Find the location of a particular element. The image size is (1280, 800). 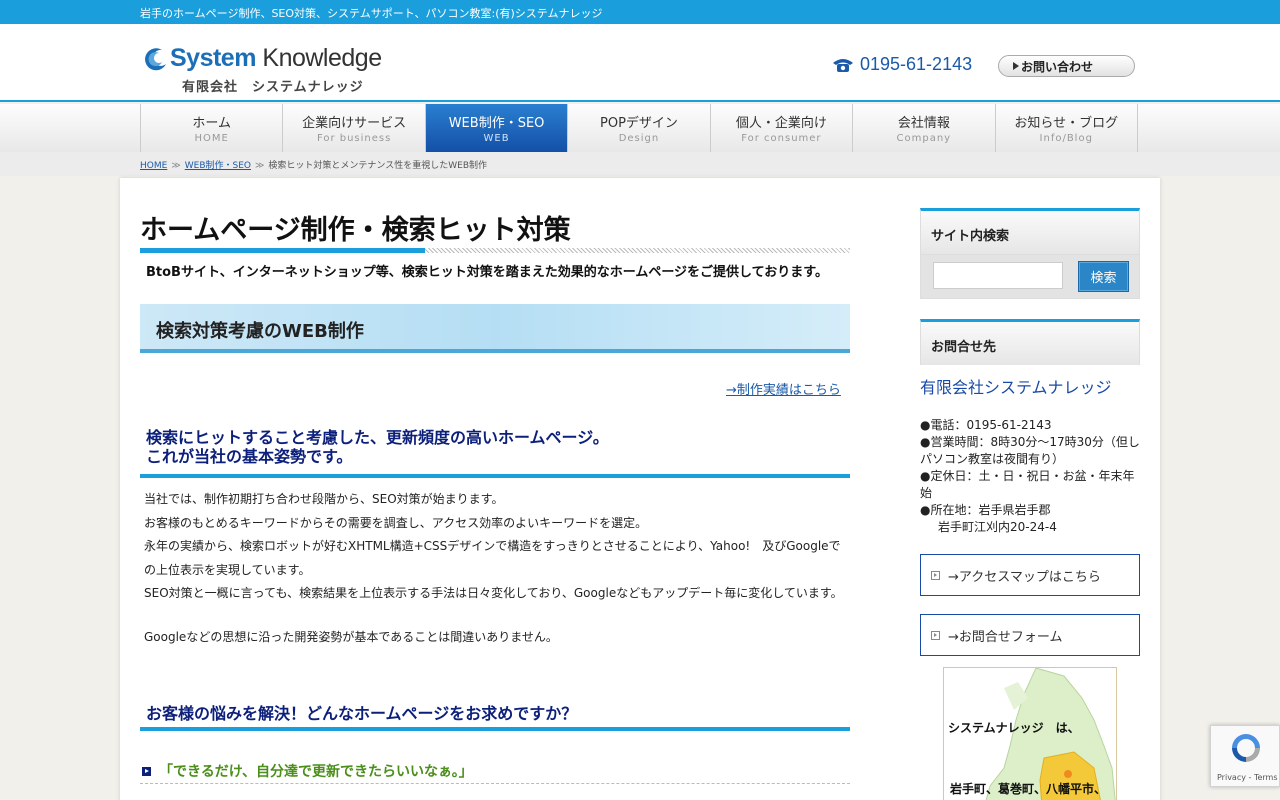

recaptcha-icon is located at coordinates (1246, 748).